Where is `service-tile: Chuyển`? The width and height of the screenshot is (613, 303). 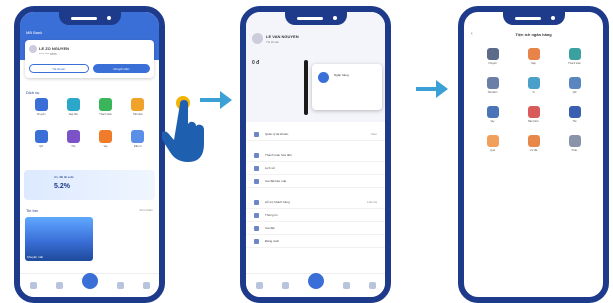
service-tile: Chuyển is located at coordinates (41, 107).